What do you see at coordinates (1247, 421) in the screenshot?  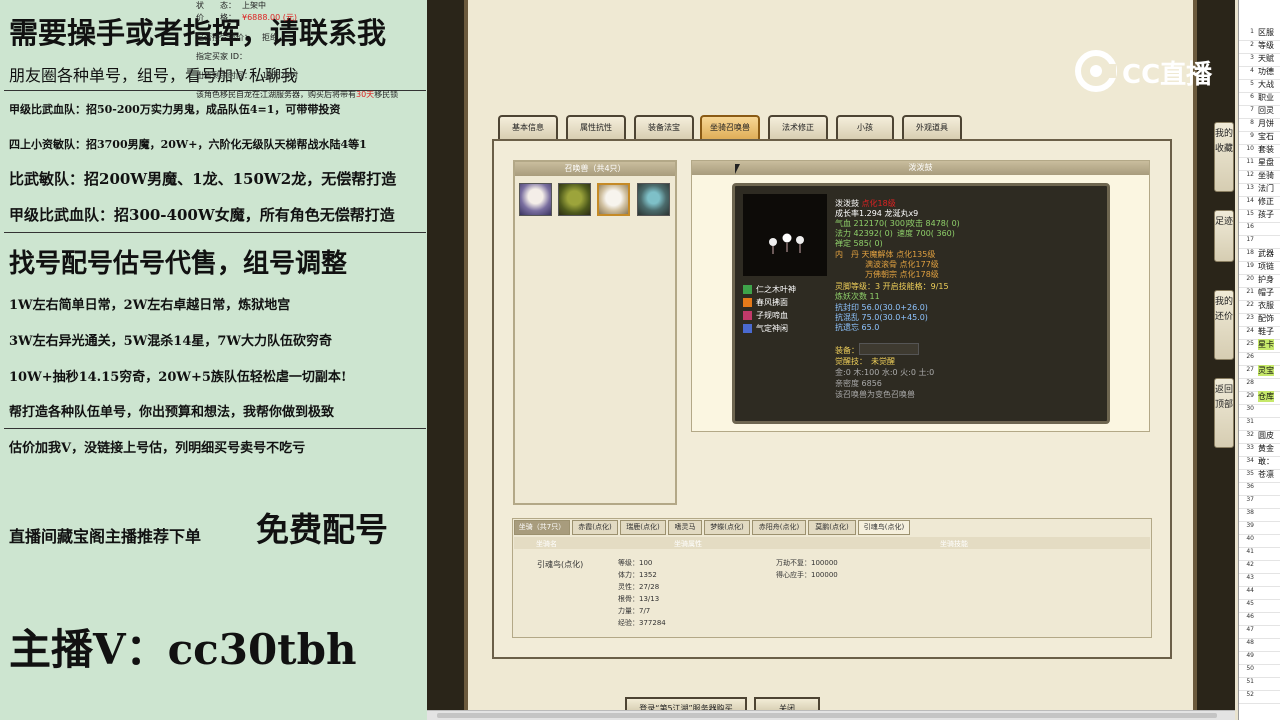 I see `row-number: 31` at bounding box center [1247, 421].